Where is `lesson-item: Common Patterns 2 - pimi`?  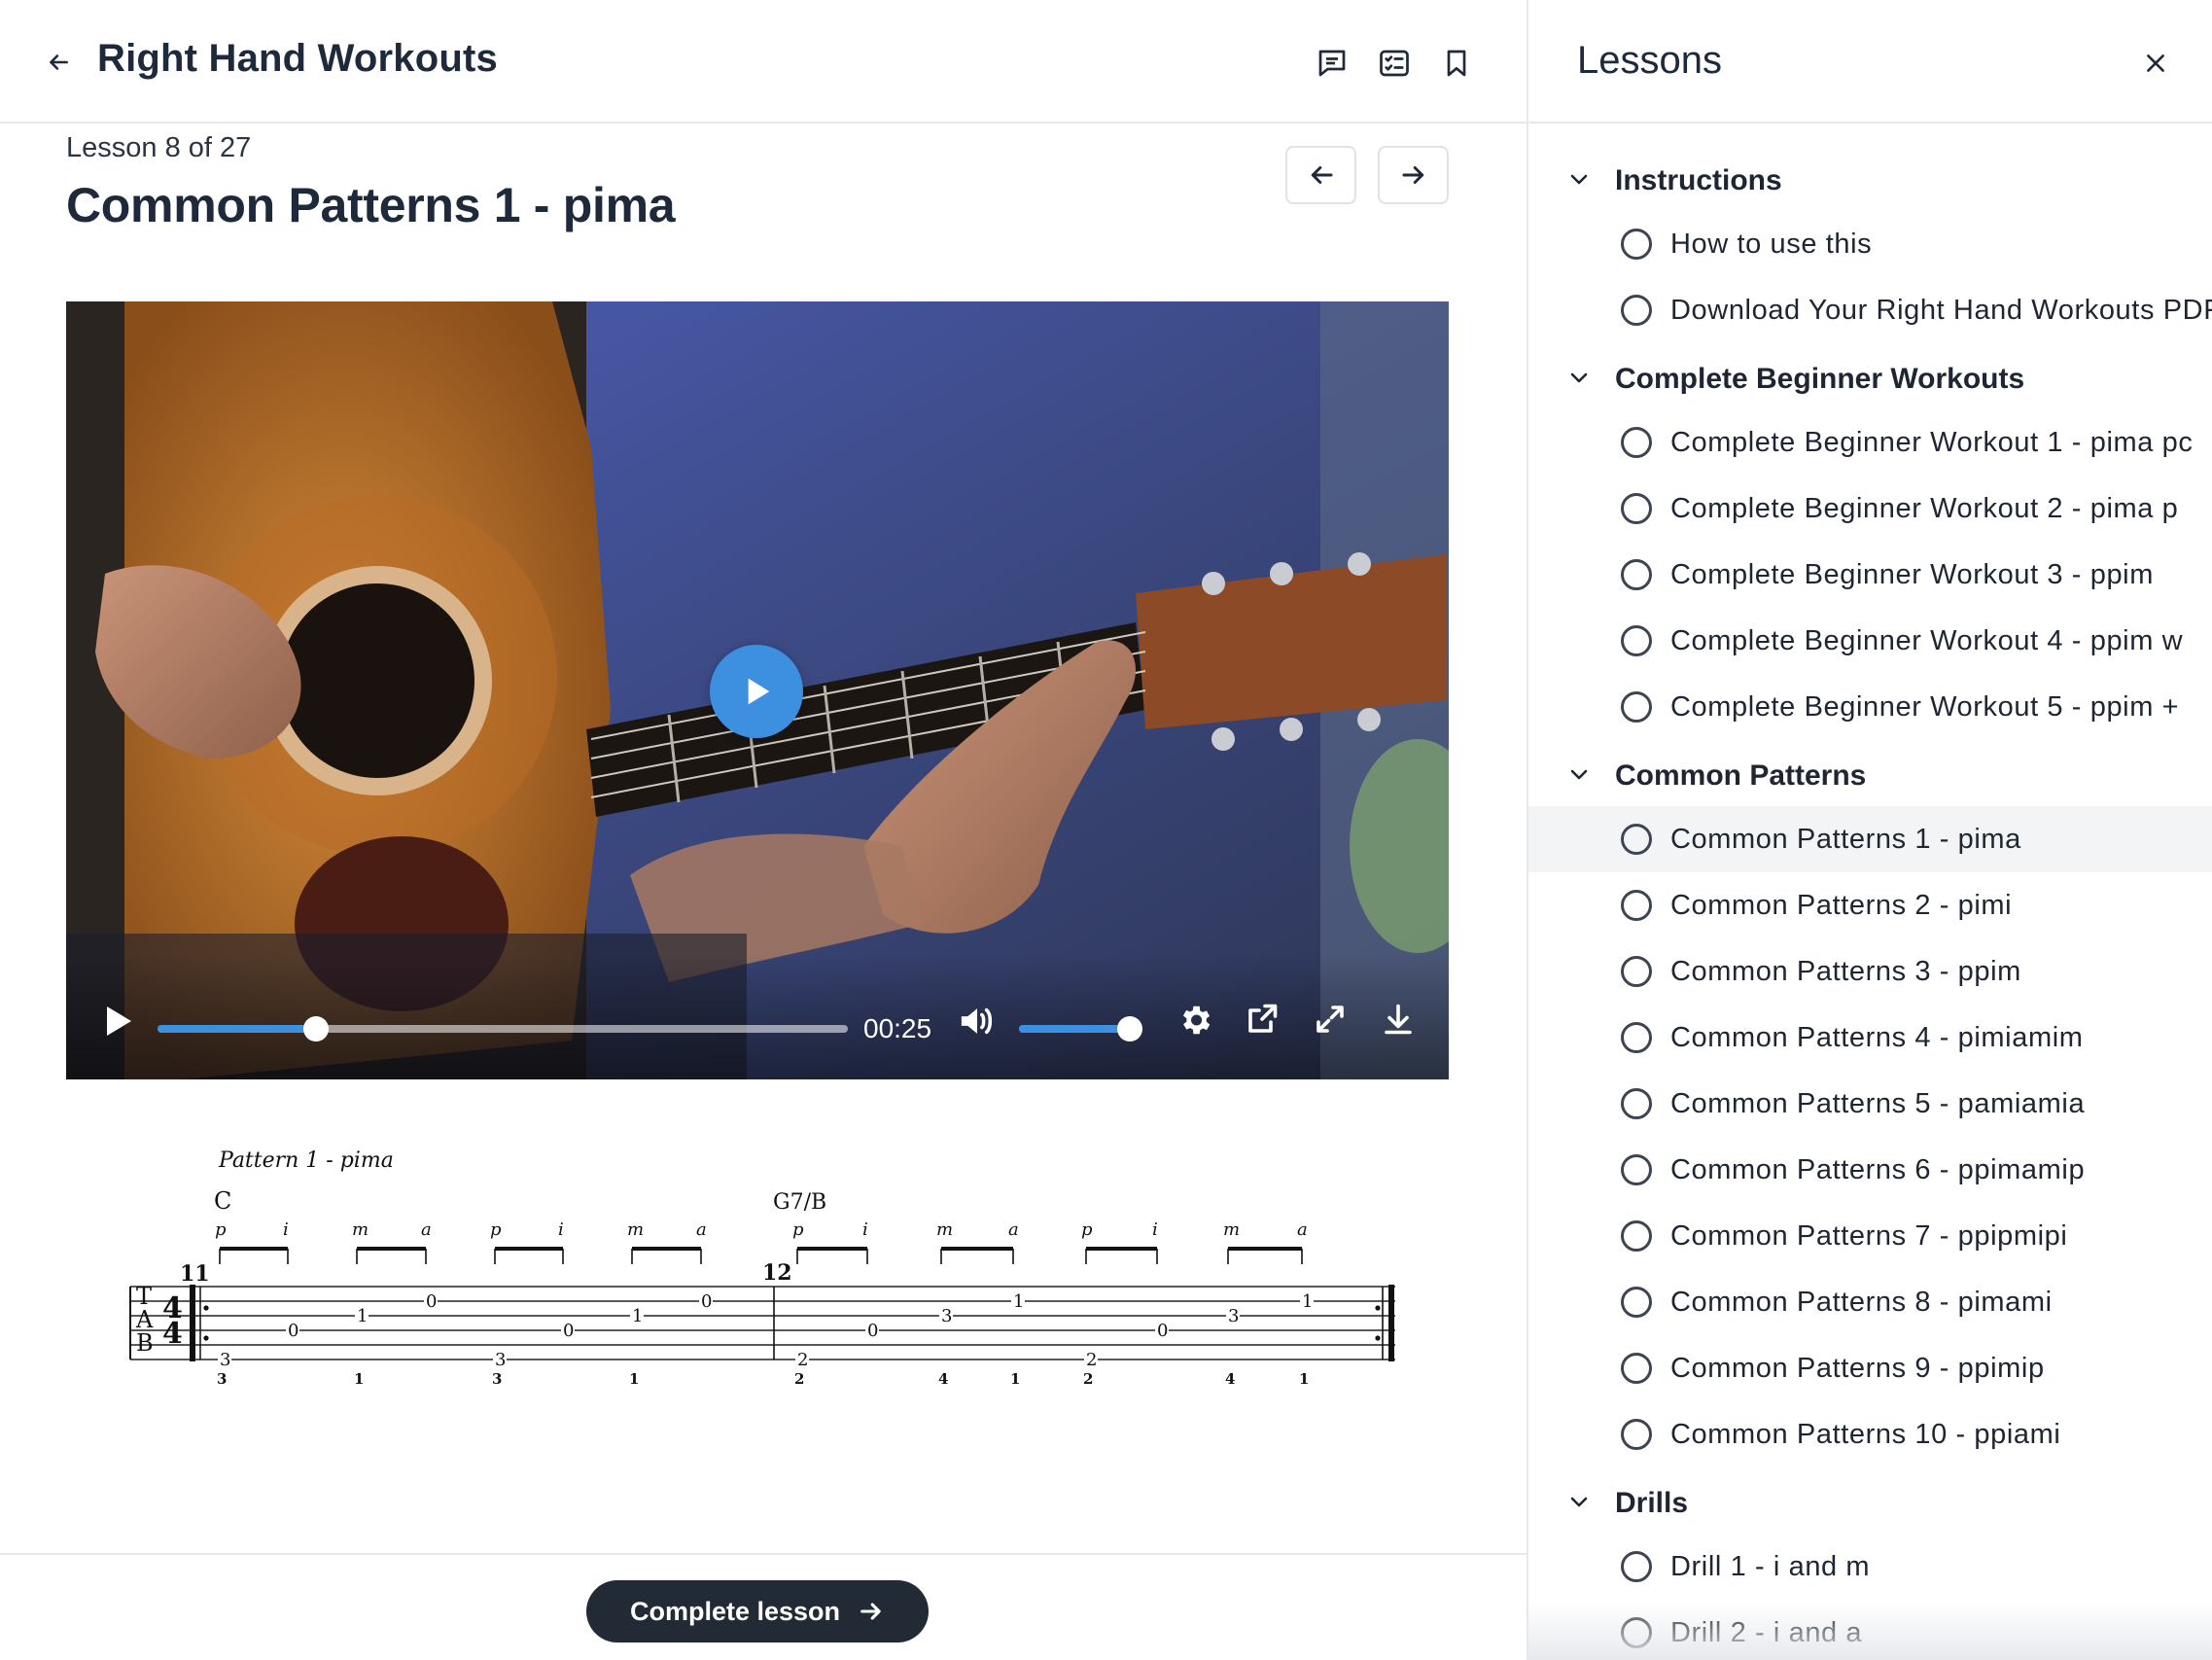 lesson-item: Common Patterns 2 - pimi is located at coordinates (1870, 905).